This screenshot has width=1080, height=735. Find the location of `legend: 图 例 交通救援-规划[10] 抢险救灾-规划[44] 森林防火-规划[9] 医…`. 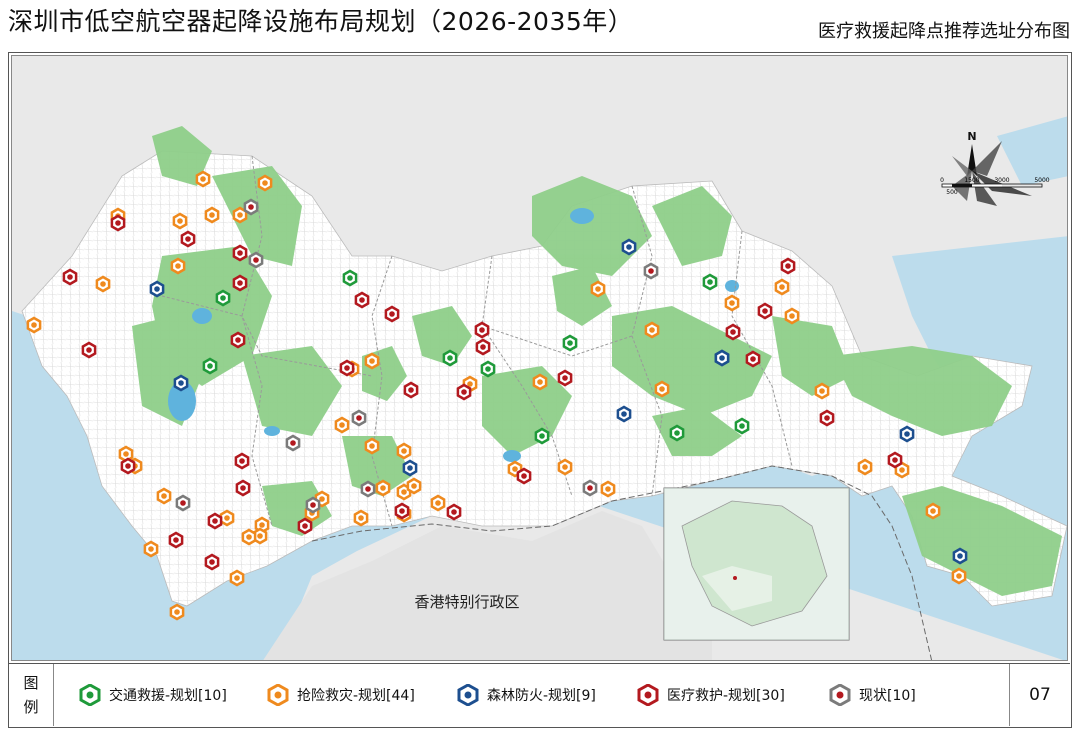

legend: 图 例 交通救援-规划[10] 抢险救灾-规划[44] 森林防火-规划[9] 医… is located at coordinates (539, 694).